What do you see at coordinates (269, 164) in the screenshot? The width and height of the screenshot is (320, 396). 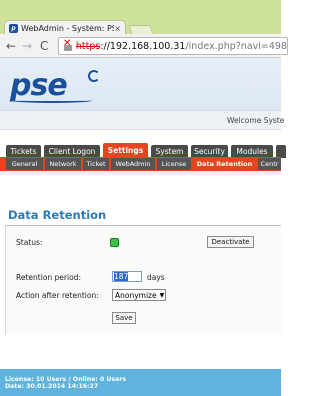 I see `subtab-central: Centr` at bounding box center [269, 164].